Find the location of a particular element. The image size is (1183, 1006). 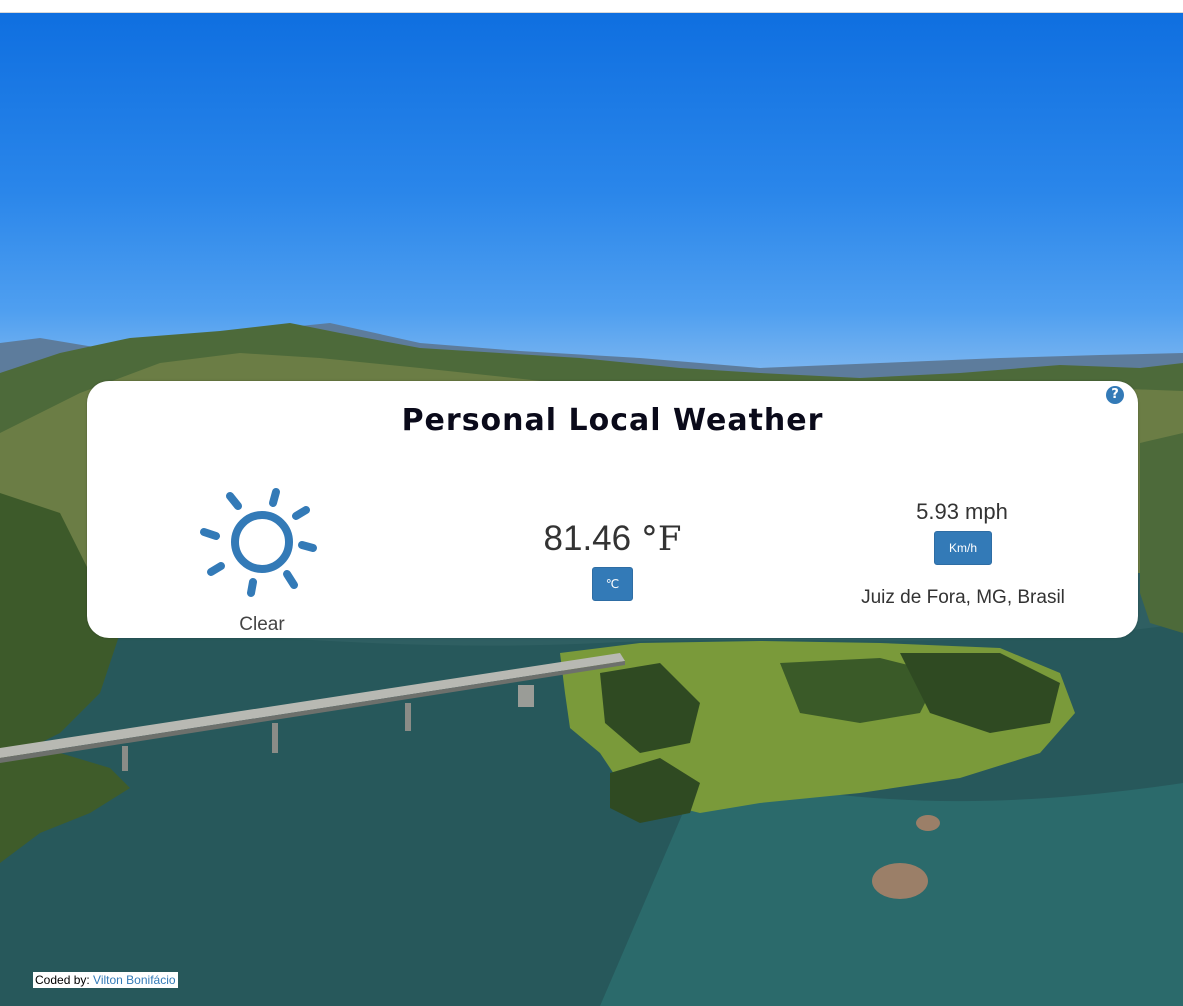

speed-unit-toggle-button: Km/h is located at coordinates (963, 548).